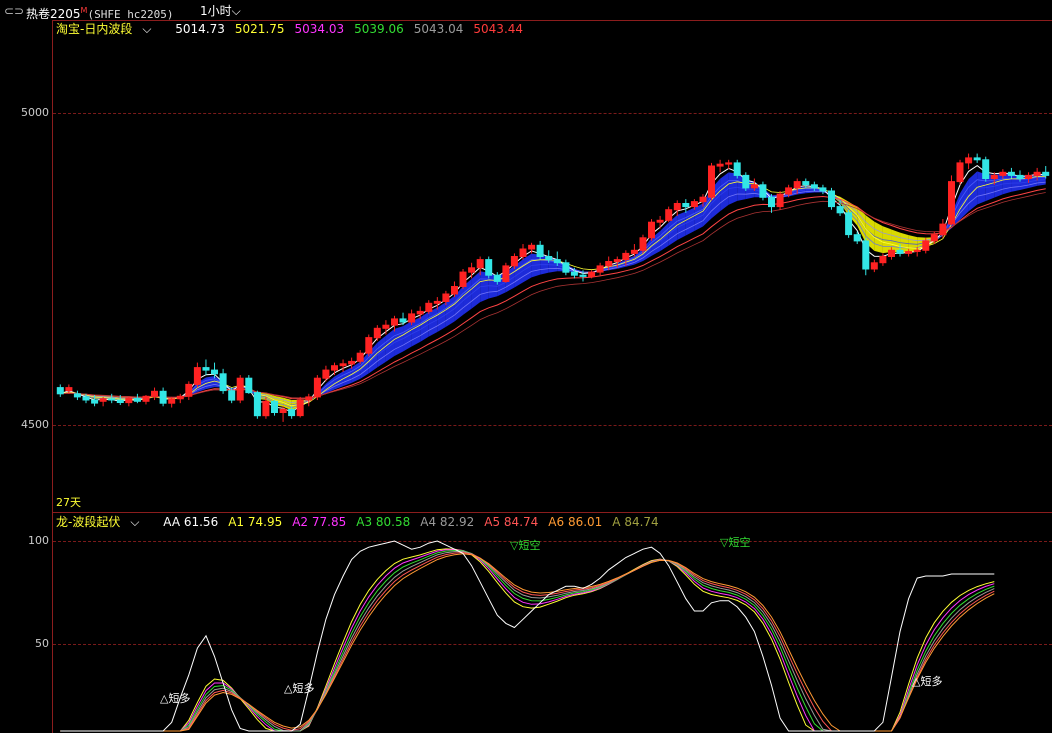  What do you see at coordinates (259, 29) in the screenshot?
I see `main-indicator-value-1: 5021.75` at bounding box center [259, 29].